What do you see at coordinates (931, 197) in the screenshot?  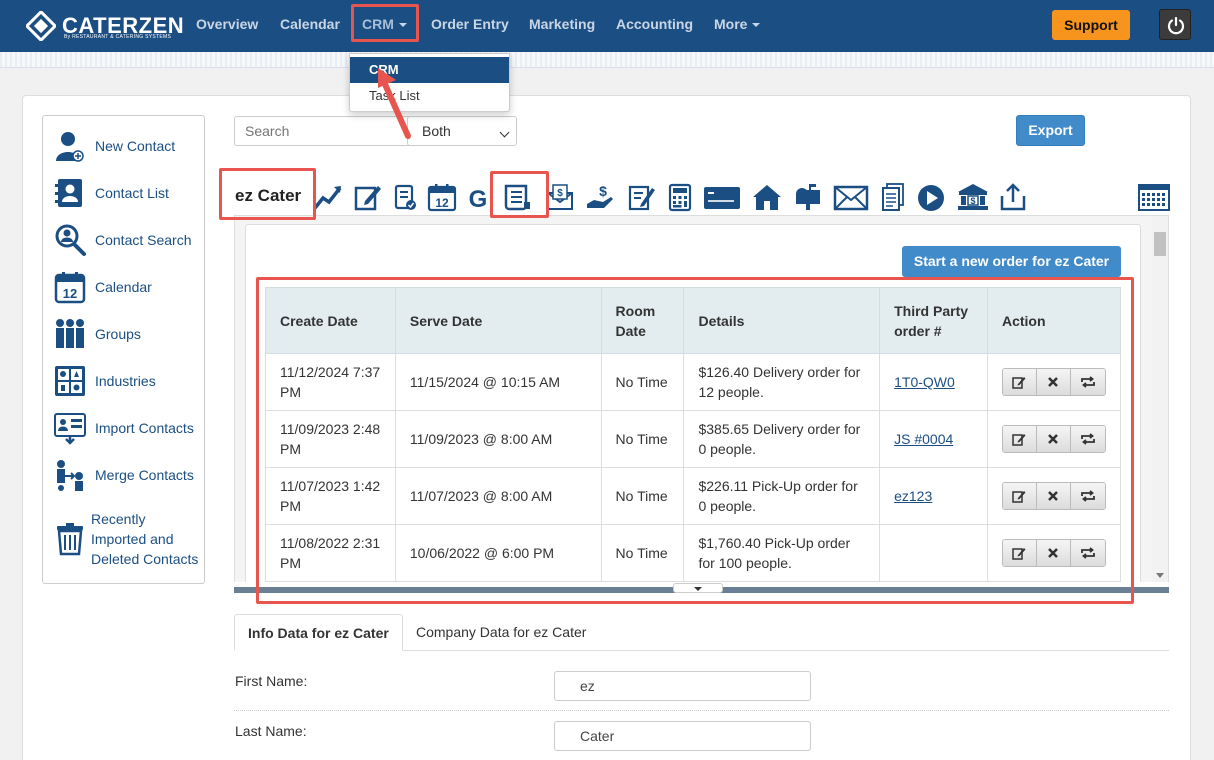 I see `play-icon` at bounding box center [931, 197].